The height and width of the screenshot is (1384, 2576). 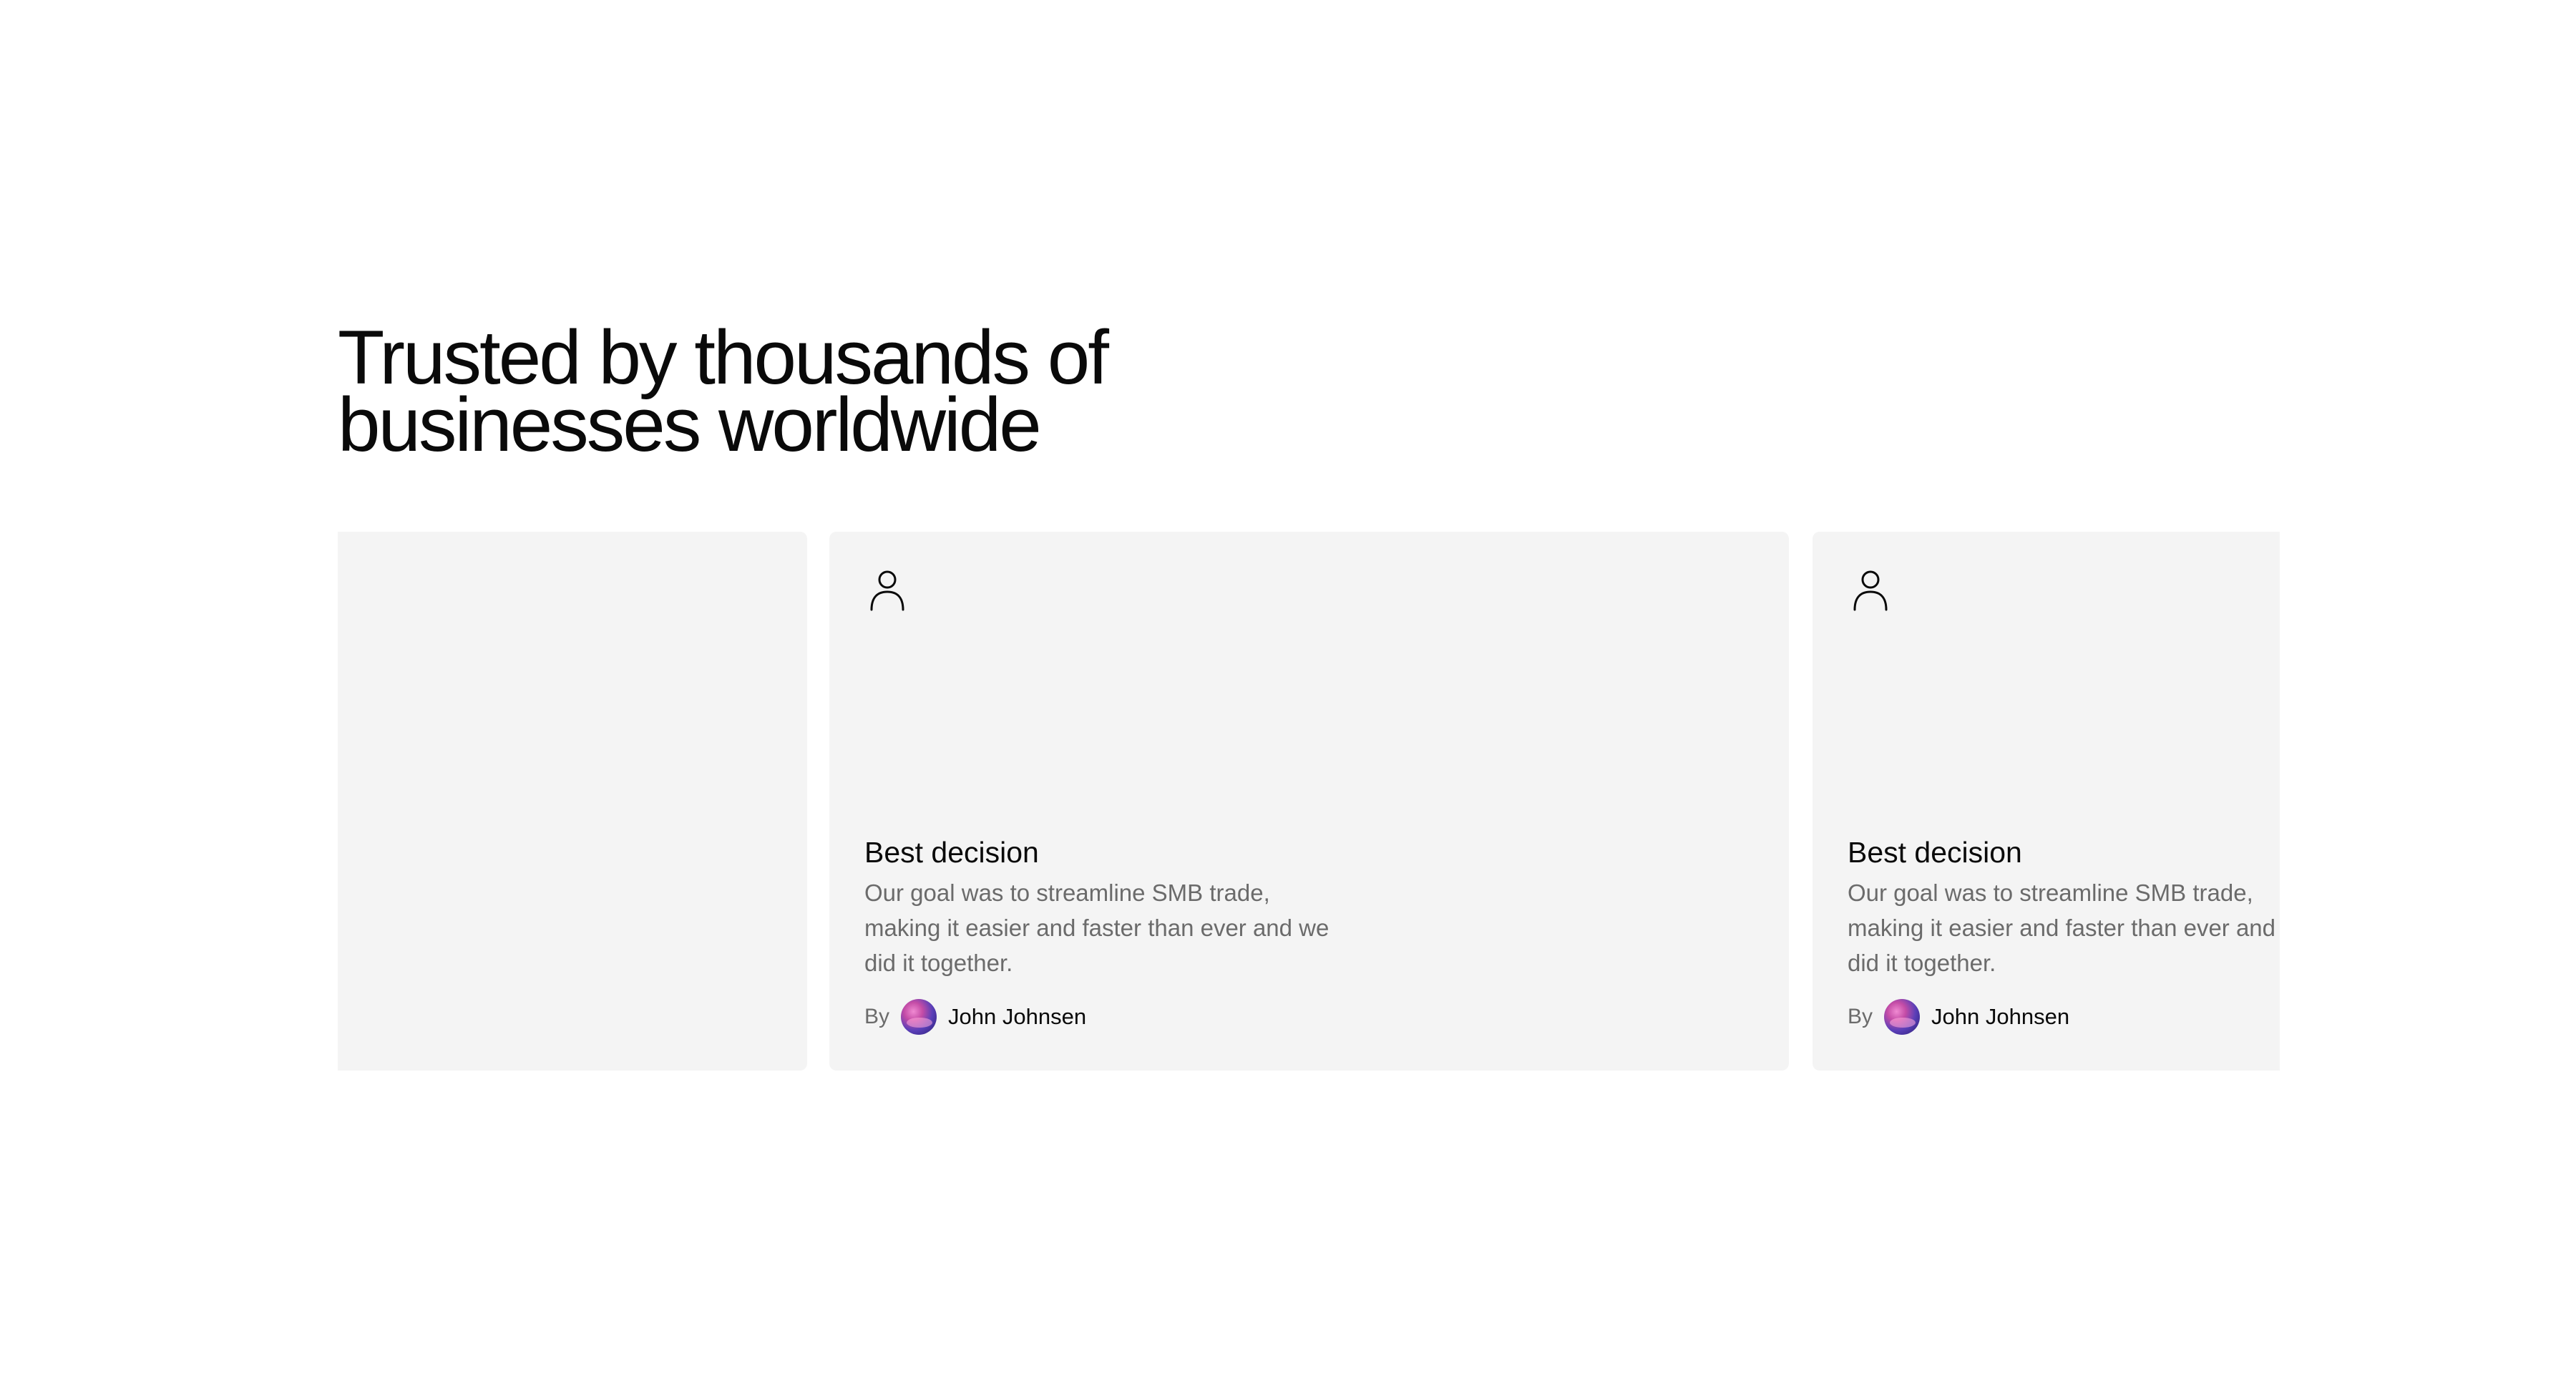 What do you see at coordinates (690, 424) in the screenshot?
I see `section-heading-line-2: businesses worldwide` at bounding box center [690, 424].